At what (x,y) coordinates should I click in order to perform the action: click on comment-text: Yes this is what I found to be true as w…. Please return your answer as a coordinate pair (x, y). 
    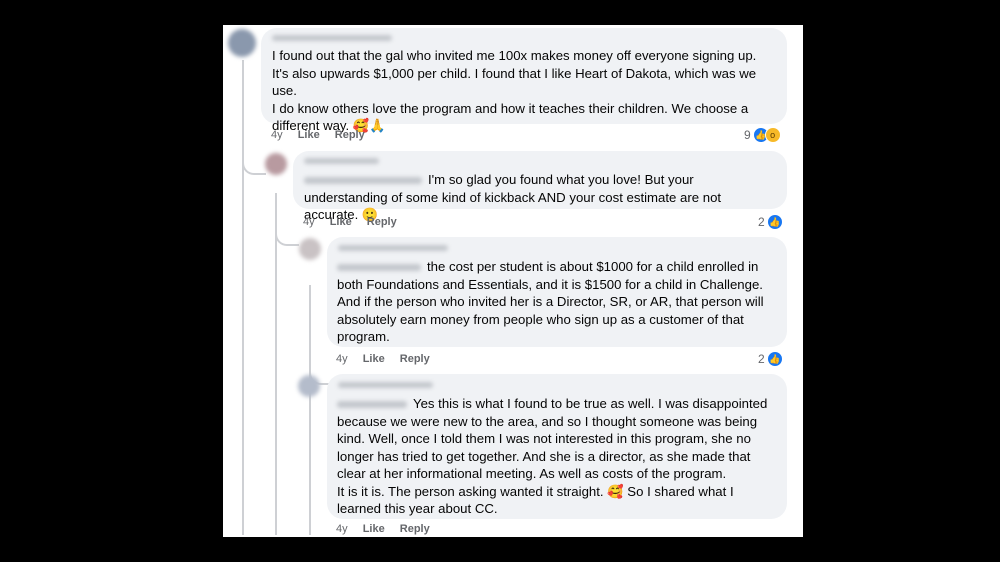
    Looking at the image, I should click on (552, 456).